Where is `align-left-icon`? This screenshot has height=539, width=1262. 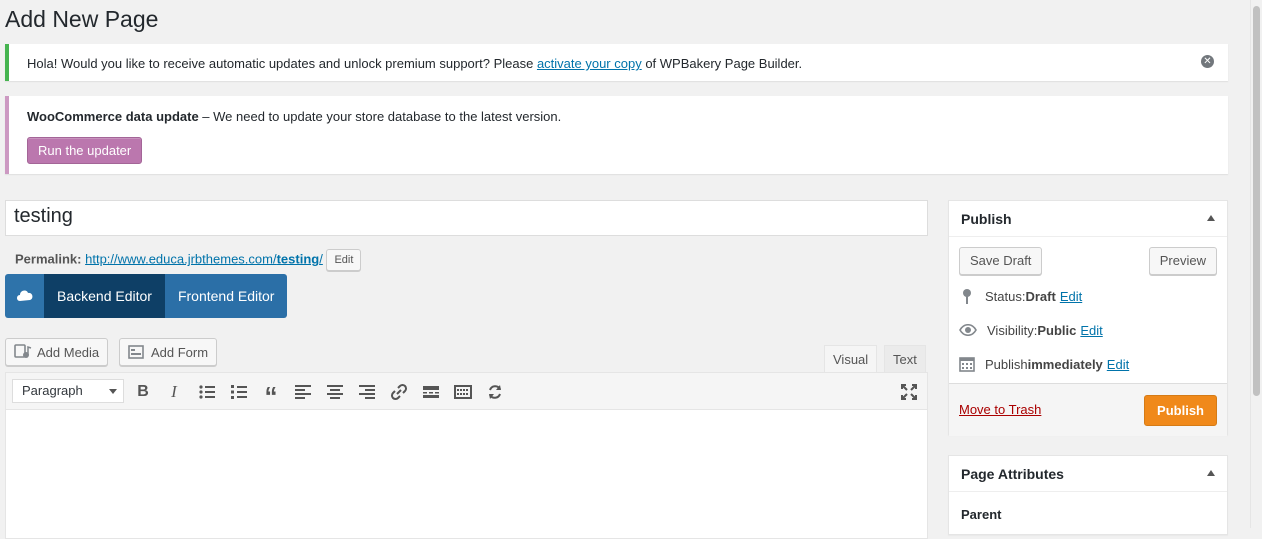 align-left-icon is located at coordinates (303, 392).